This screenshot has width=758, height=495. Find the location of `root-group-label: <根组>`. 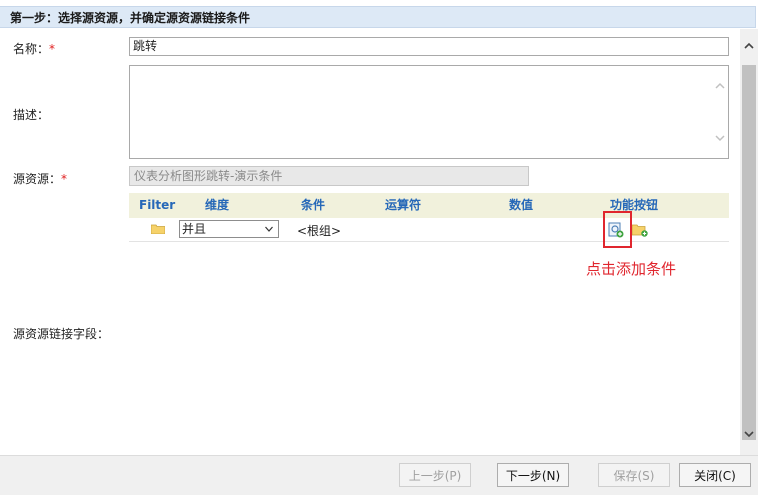

root-group-label: <根组> is located at coordinates (319, 231).